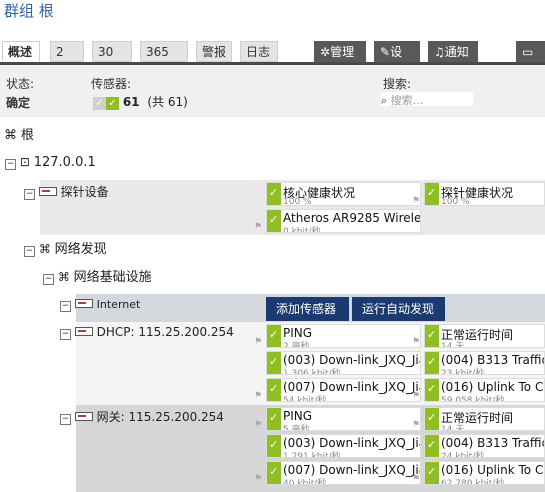  Describe the element at coordinates (343, 336) in the screenshot. I see `sensor-dhcp-ping: PING 2 毫秒` at that location.